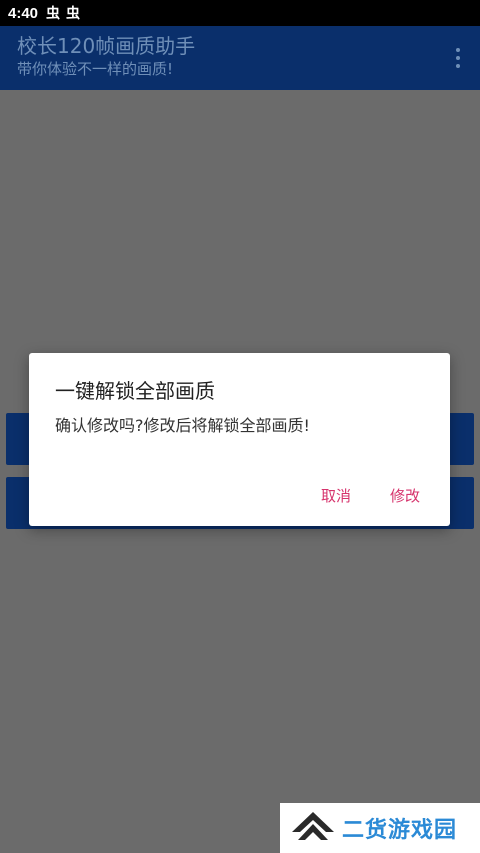  I want to click on watermark-logo: 二货游戏园, so click(380, 828).